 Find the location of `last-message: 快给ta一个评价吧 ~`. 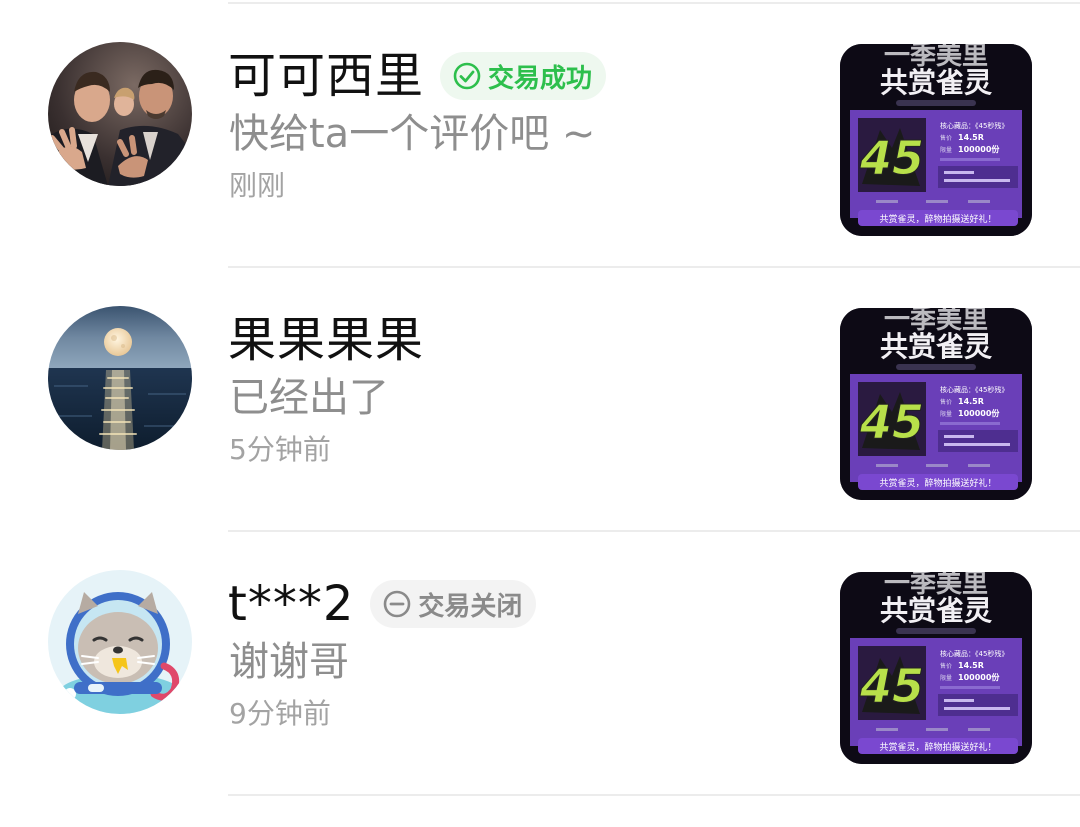

last-message: 快给ta一个评价吧 ~ is located at coordinates (412, 134).